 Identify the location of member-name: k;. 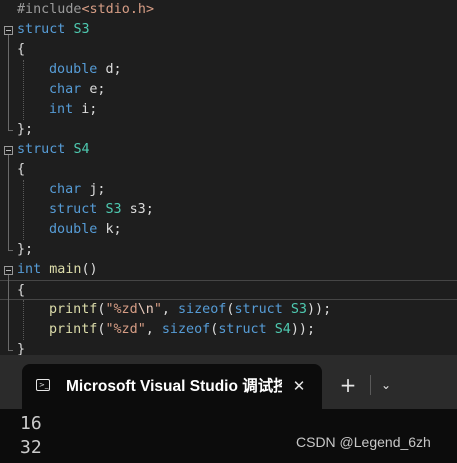
(113, 229).